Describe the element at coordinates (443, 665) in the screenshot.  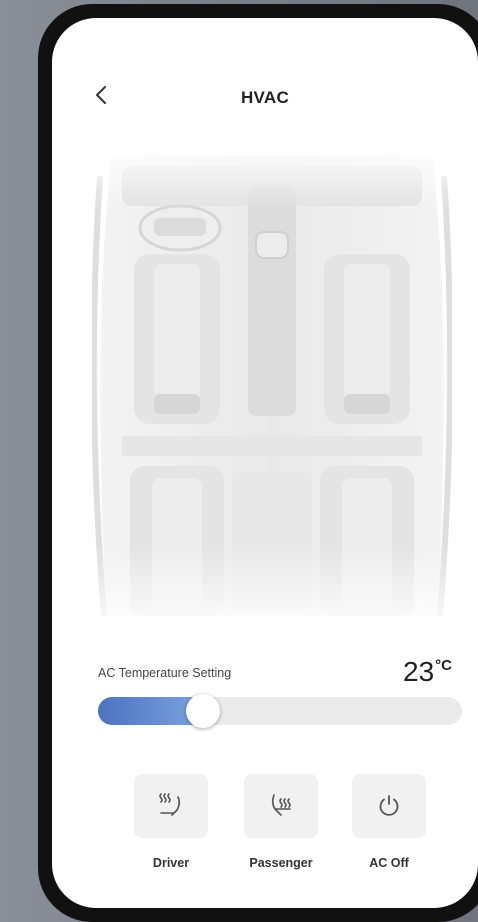
I see `temperature-unit: °C` at that location.